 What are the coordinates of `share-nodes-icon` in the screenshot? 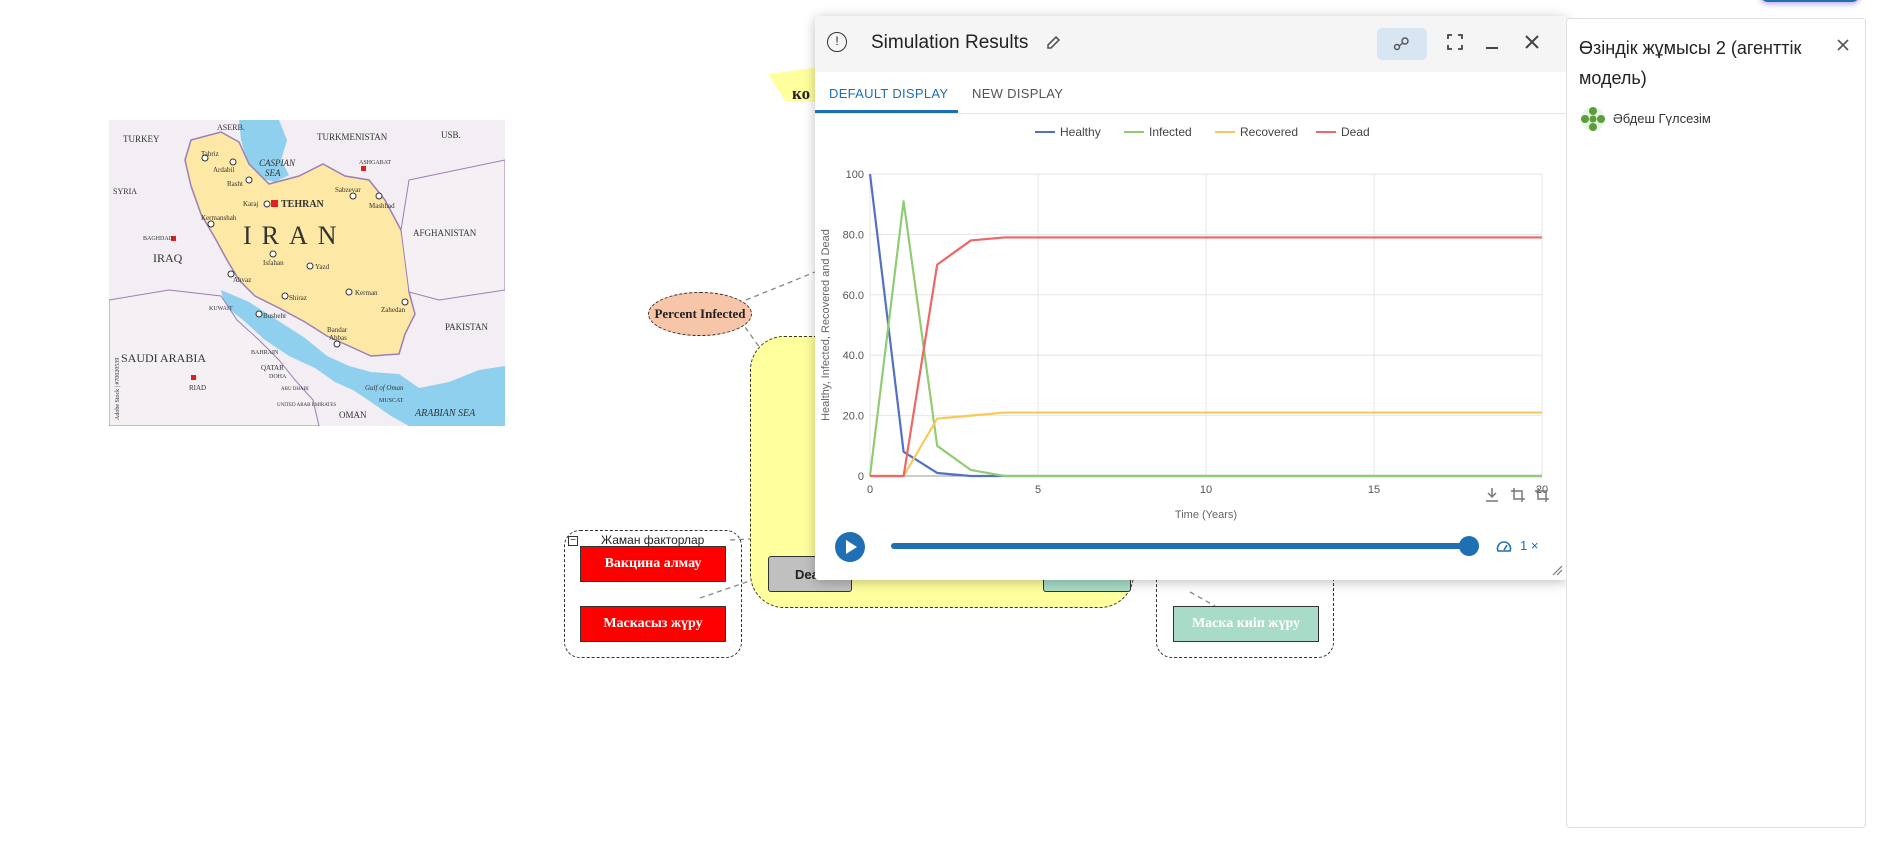 It's located at (1401, 44).